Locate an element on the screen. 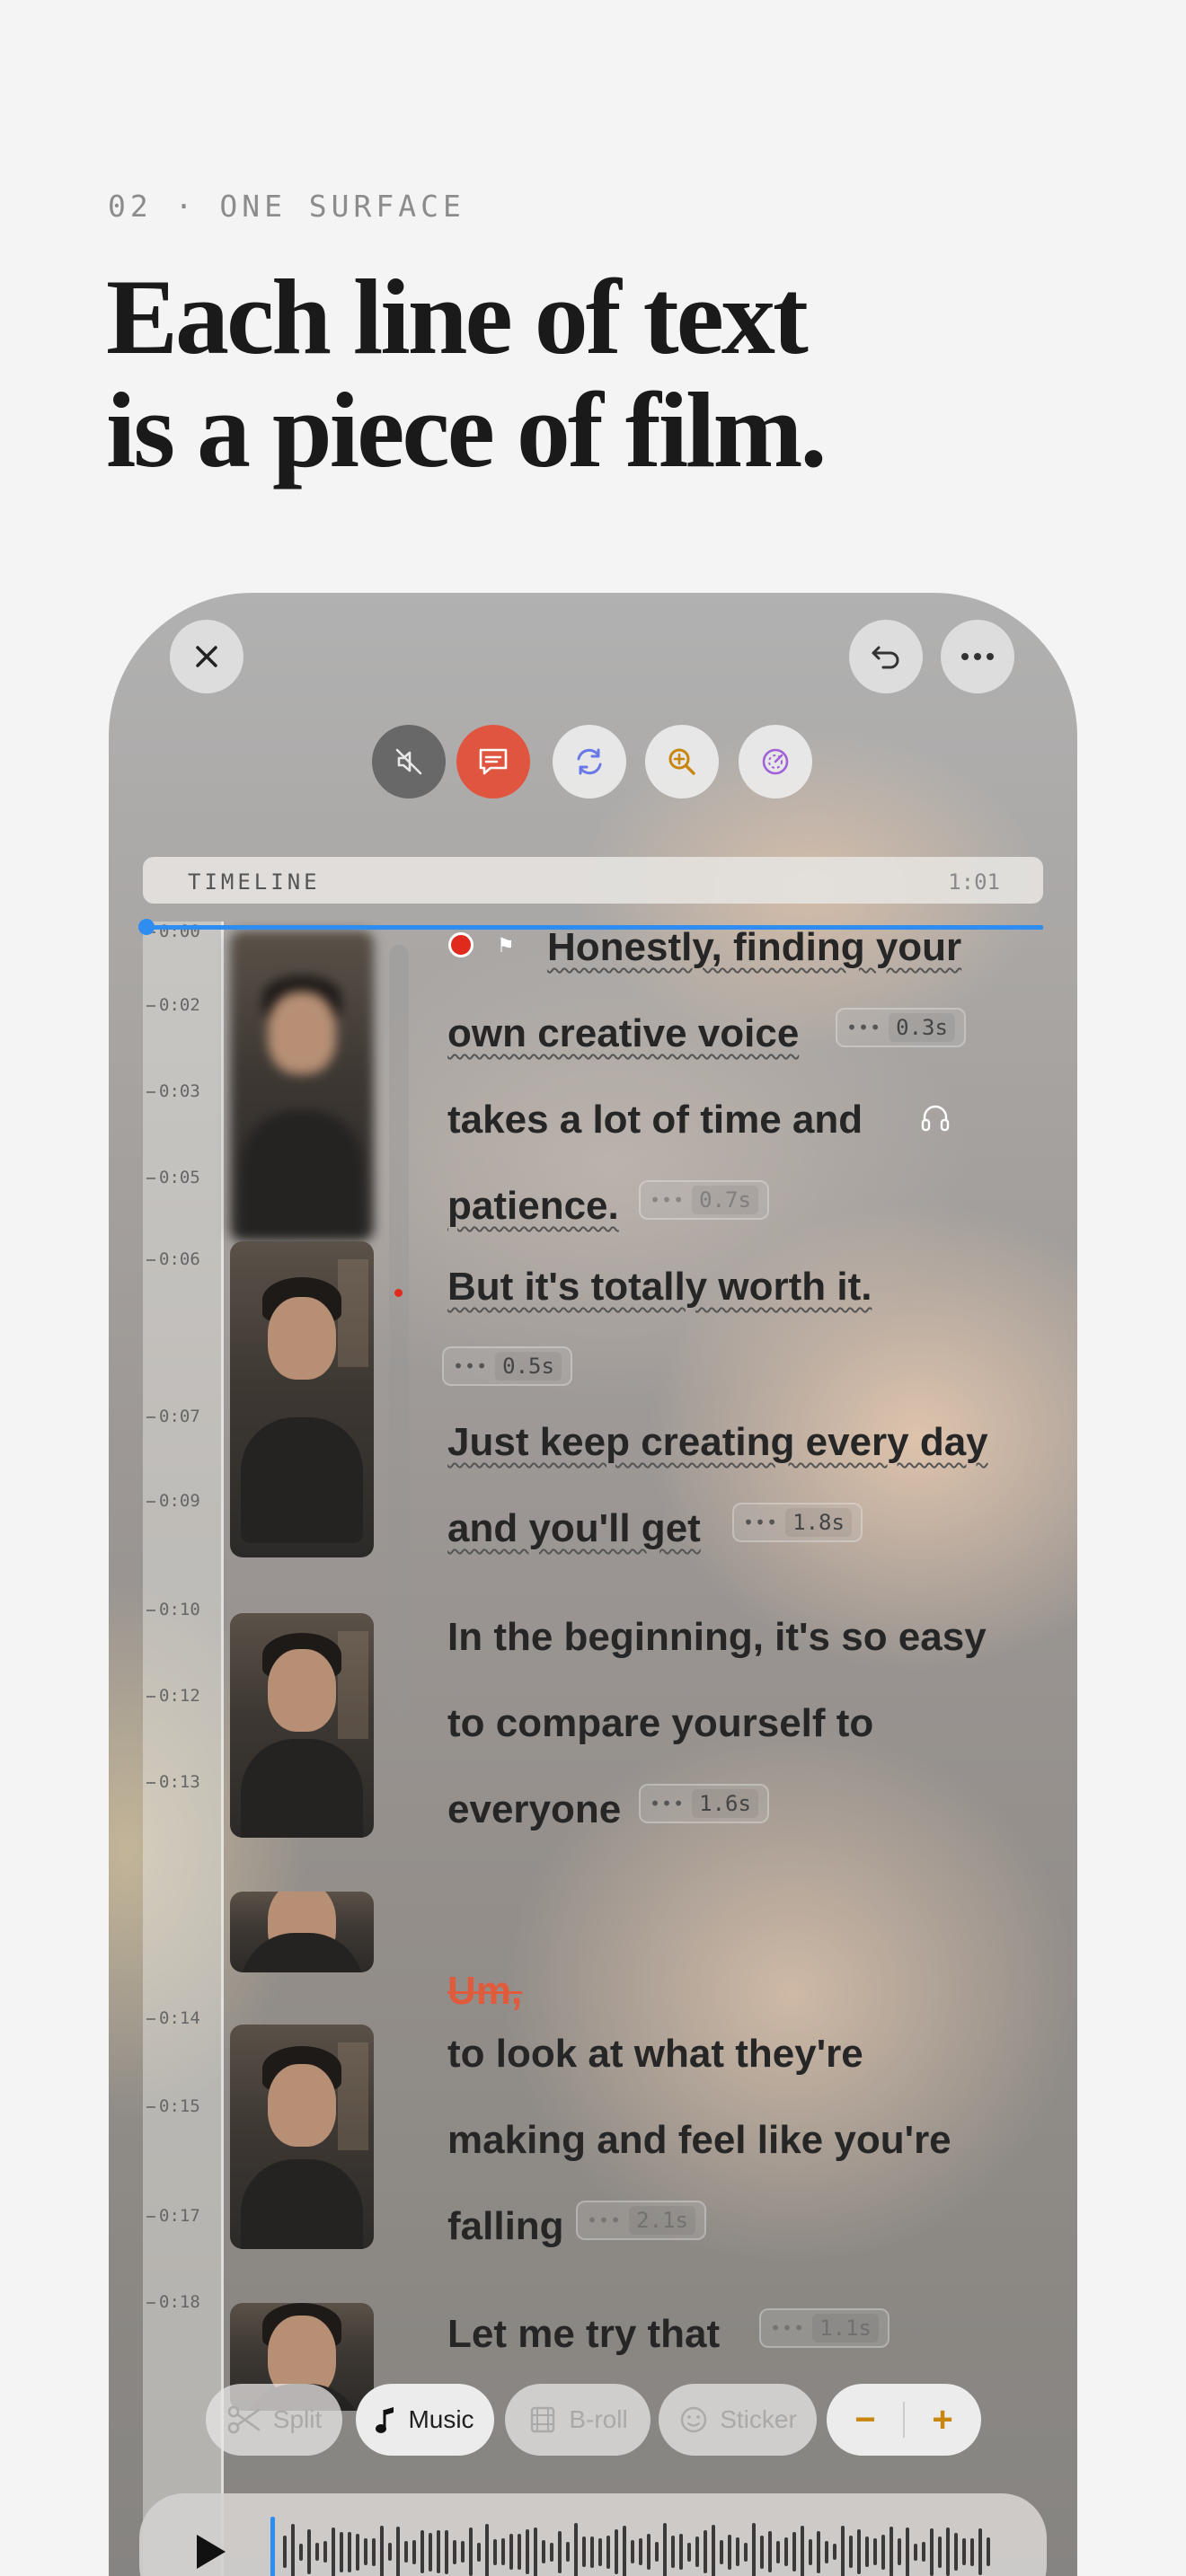  playhead-handle is located at coordinates (146, 927).